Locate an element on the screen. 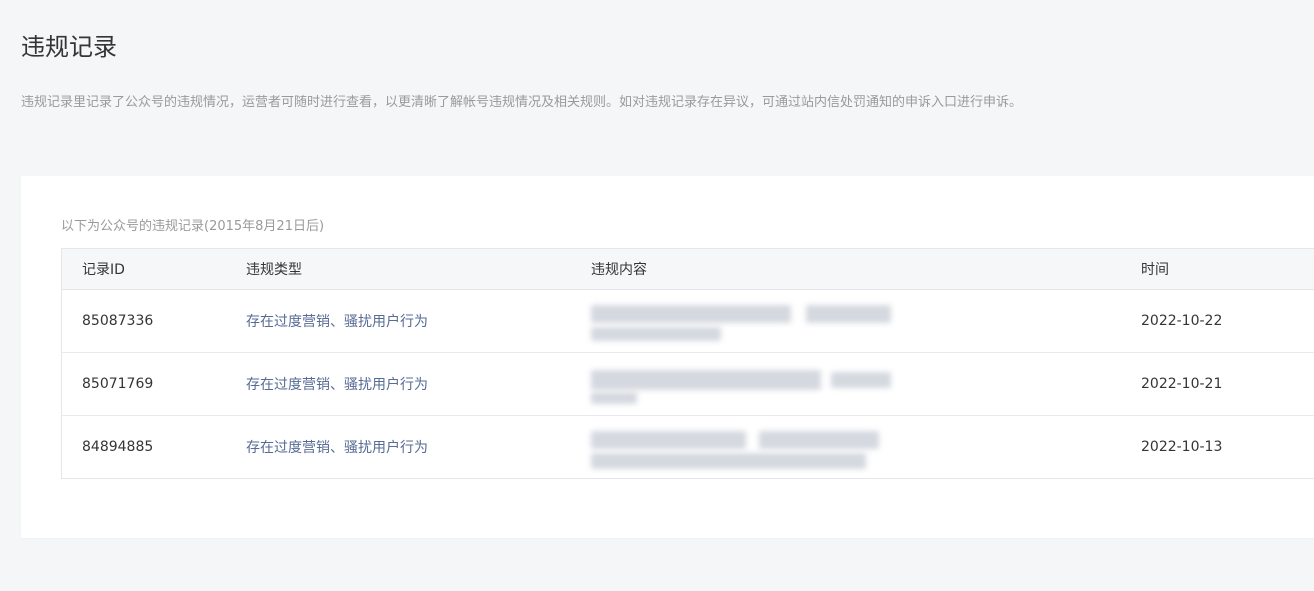 This screenshot has height=591, width=1314. page-title: 违规记录 is located at coordinates (69, 47).